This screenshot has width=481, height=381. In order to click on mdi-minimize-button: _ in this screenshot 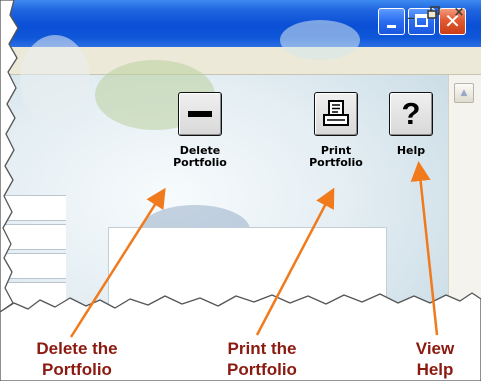, I will do `click(411, 13)`.